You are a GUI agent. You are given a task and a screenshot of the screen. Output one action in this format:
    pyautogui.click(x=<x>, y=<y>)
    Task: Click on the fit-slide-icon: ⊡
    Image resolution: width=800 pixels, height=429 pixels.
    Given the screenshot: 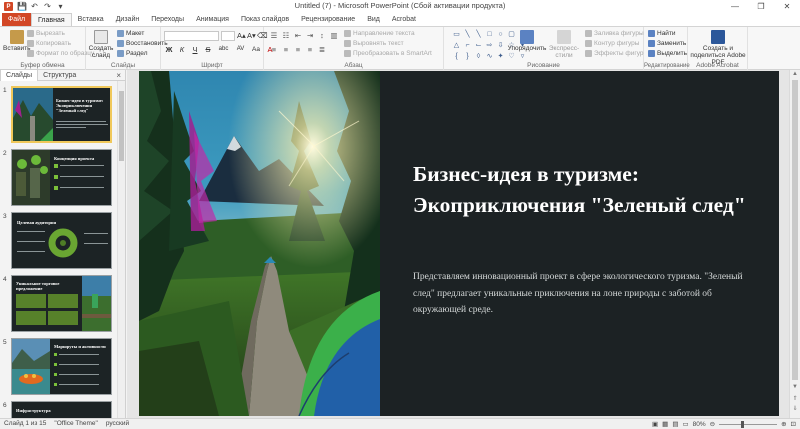 What is the action you would take?
    pyautogui.click(x=793, y=424)
    